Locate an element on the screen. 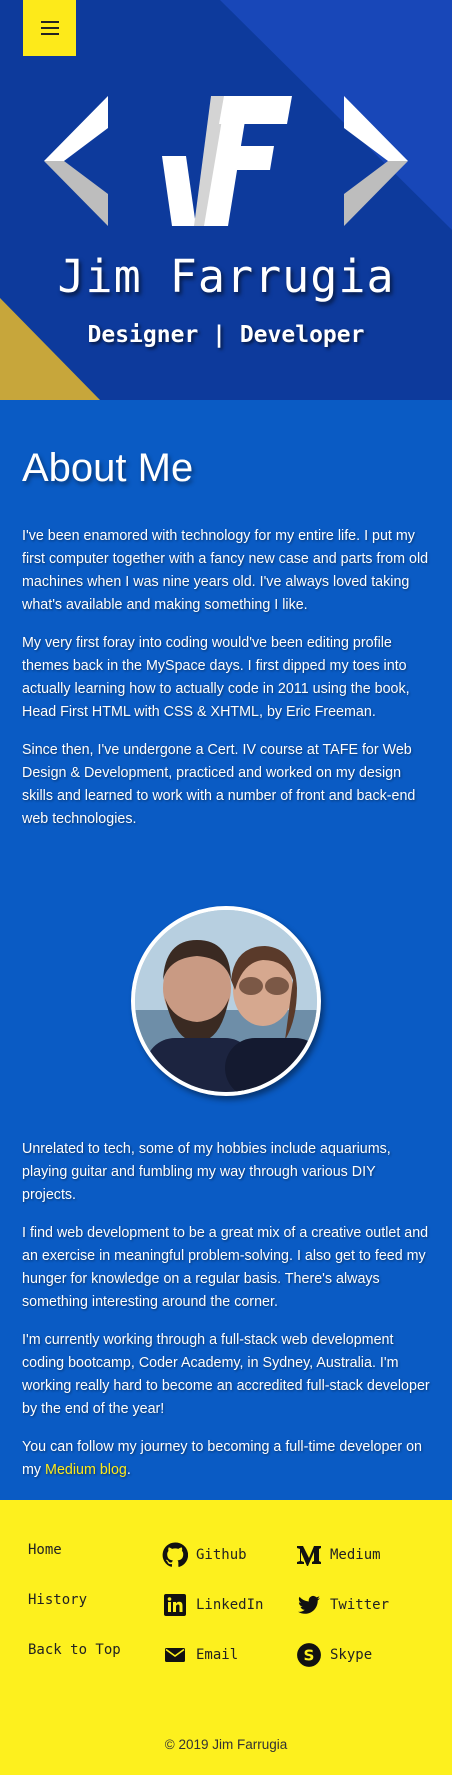  twitter-icon is located at coordinates (309, 1605).